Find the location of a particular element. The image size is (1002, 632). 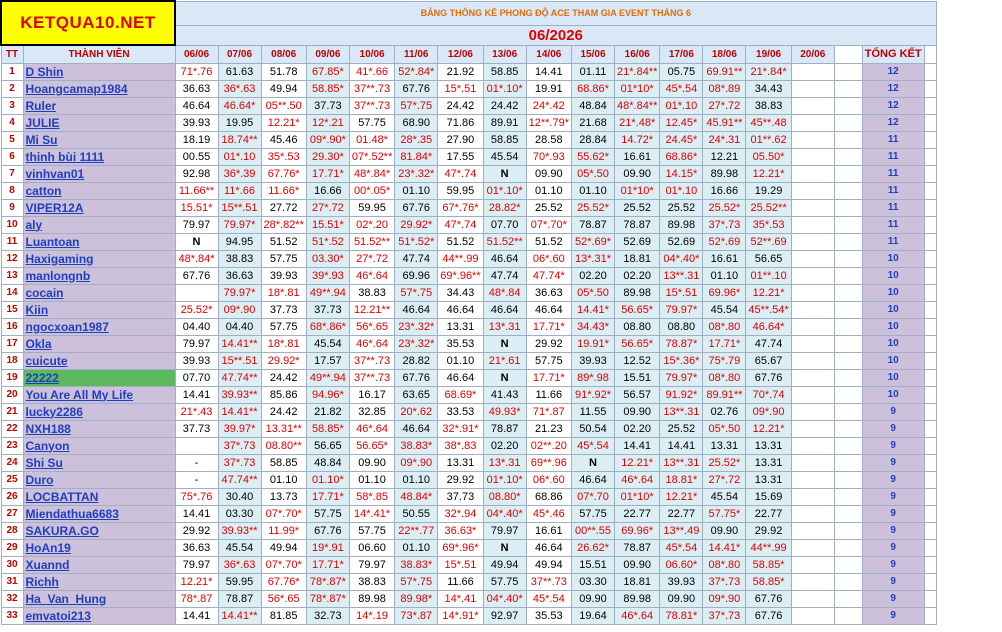

member-name-link: D Shin is located at coordinates (99, 71).